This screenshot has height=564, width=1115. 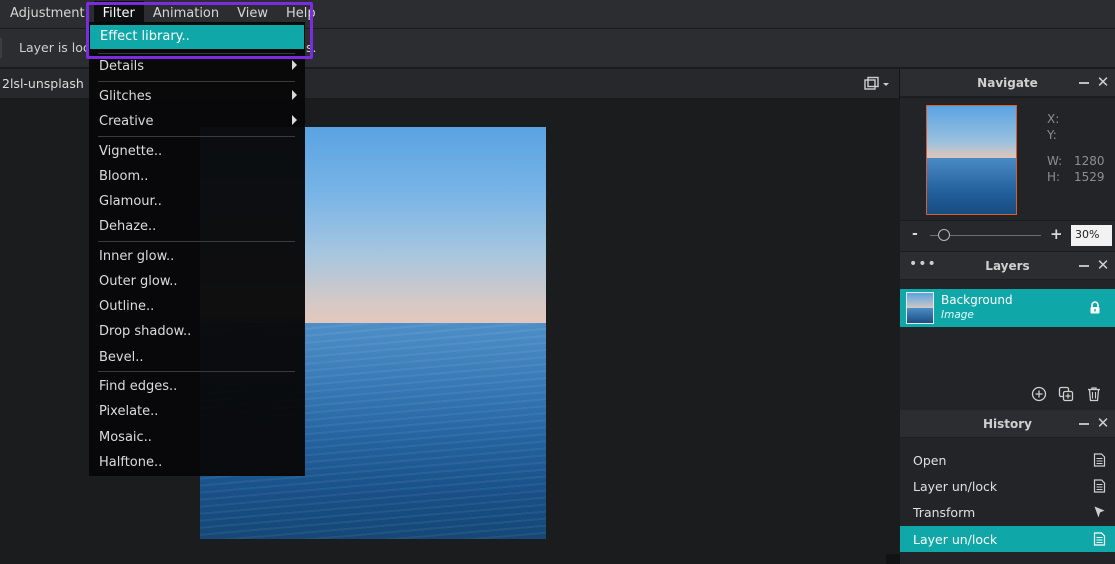 What do you see at coordinates (197, 202) in the screenshot?
I see `menu-item-glamour: Glamour..` at bounding box center [197, 202].